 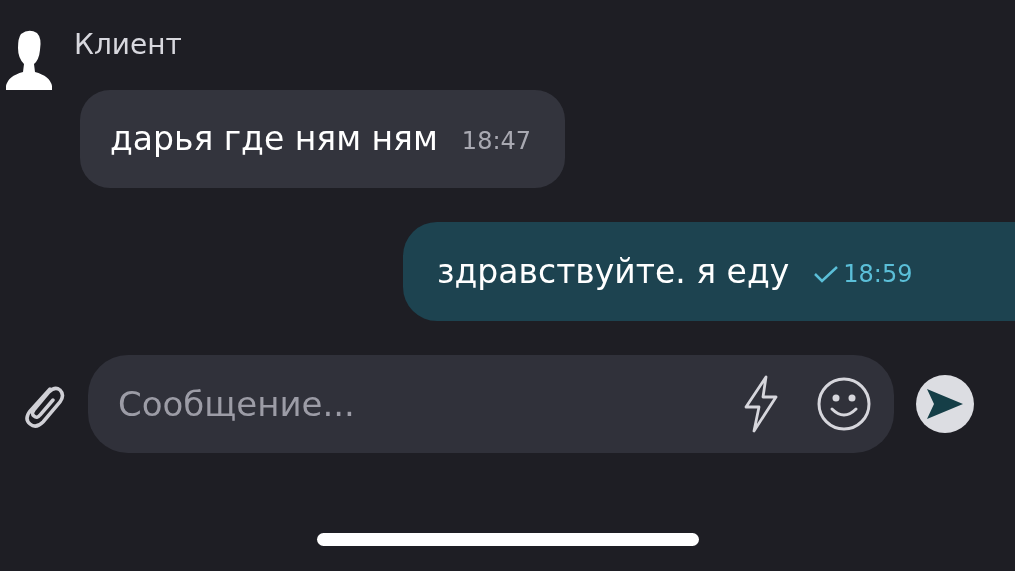 I want to click on send-button, so click(x=945, y=404).